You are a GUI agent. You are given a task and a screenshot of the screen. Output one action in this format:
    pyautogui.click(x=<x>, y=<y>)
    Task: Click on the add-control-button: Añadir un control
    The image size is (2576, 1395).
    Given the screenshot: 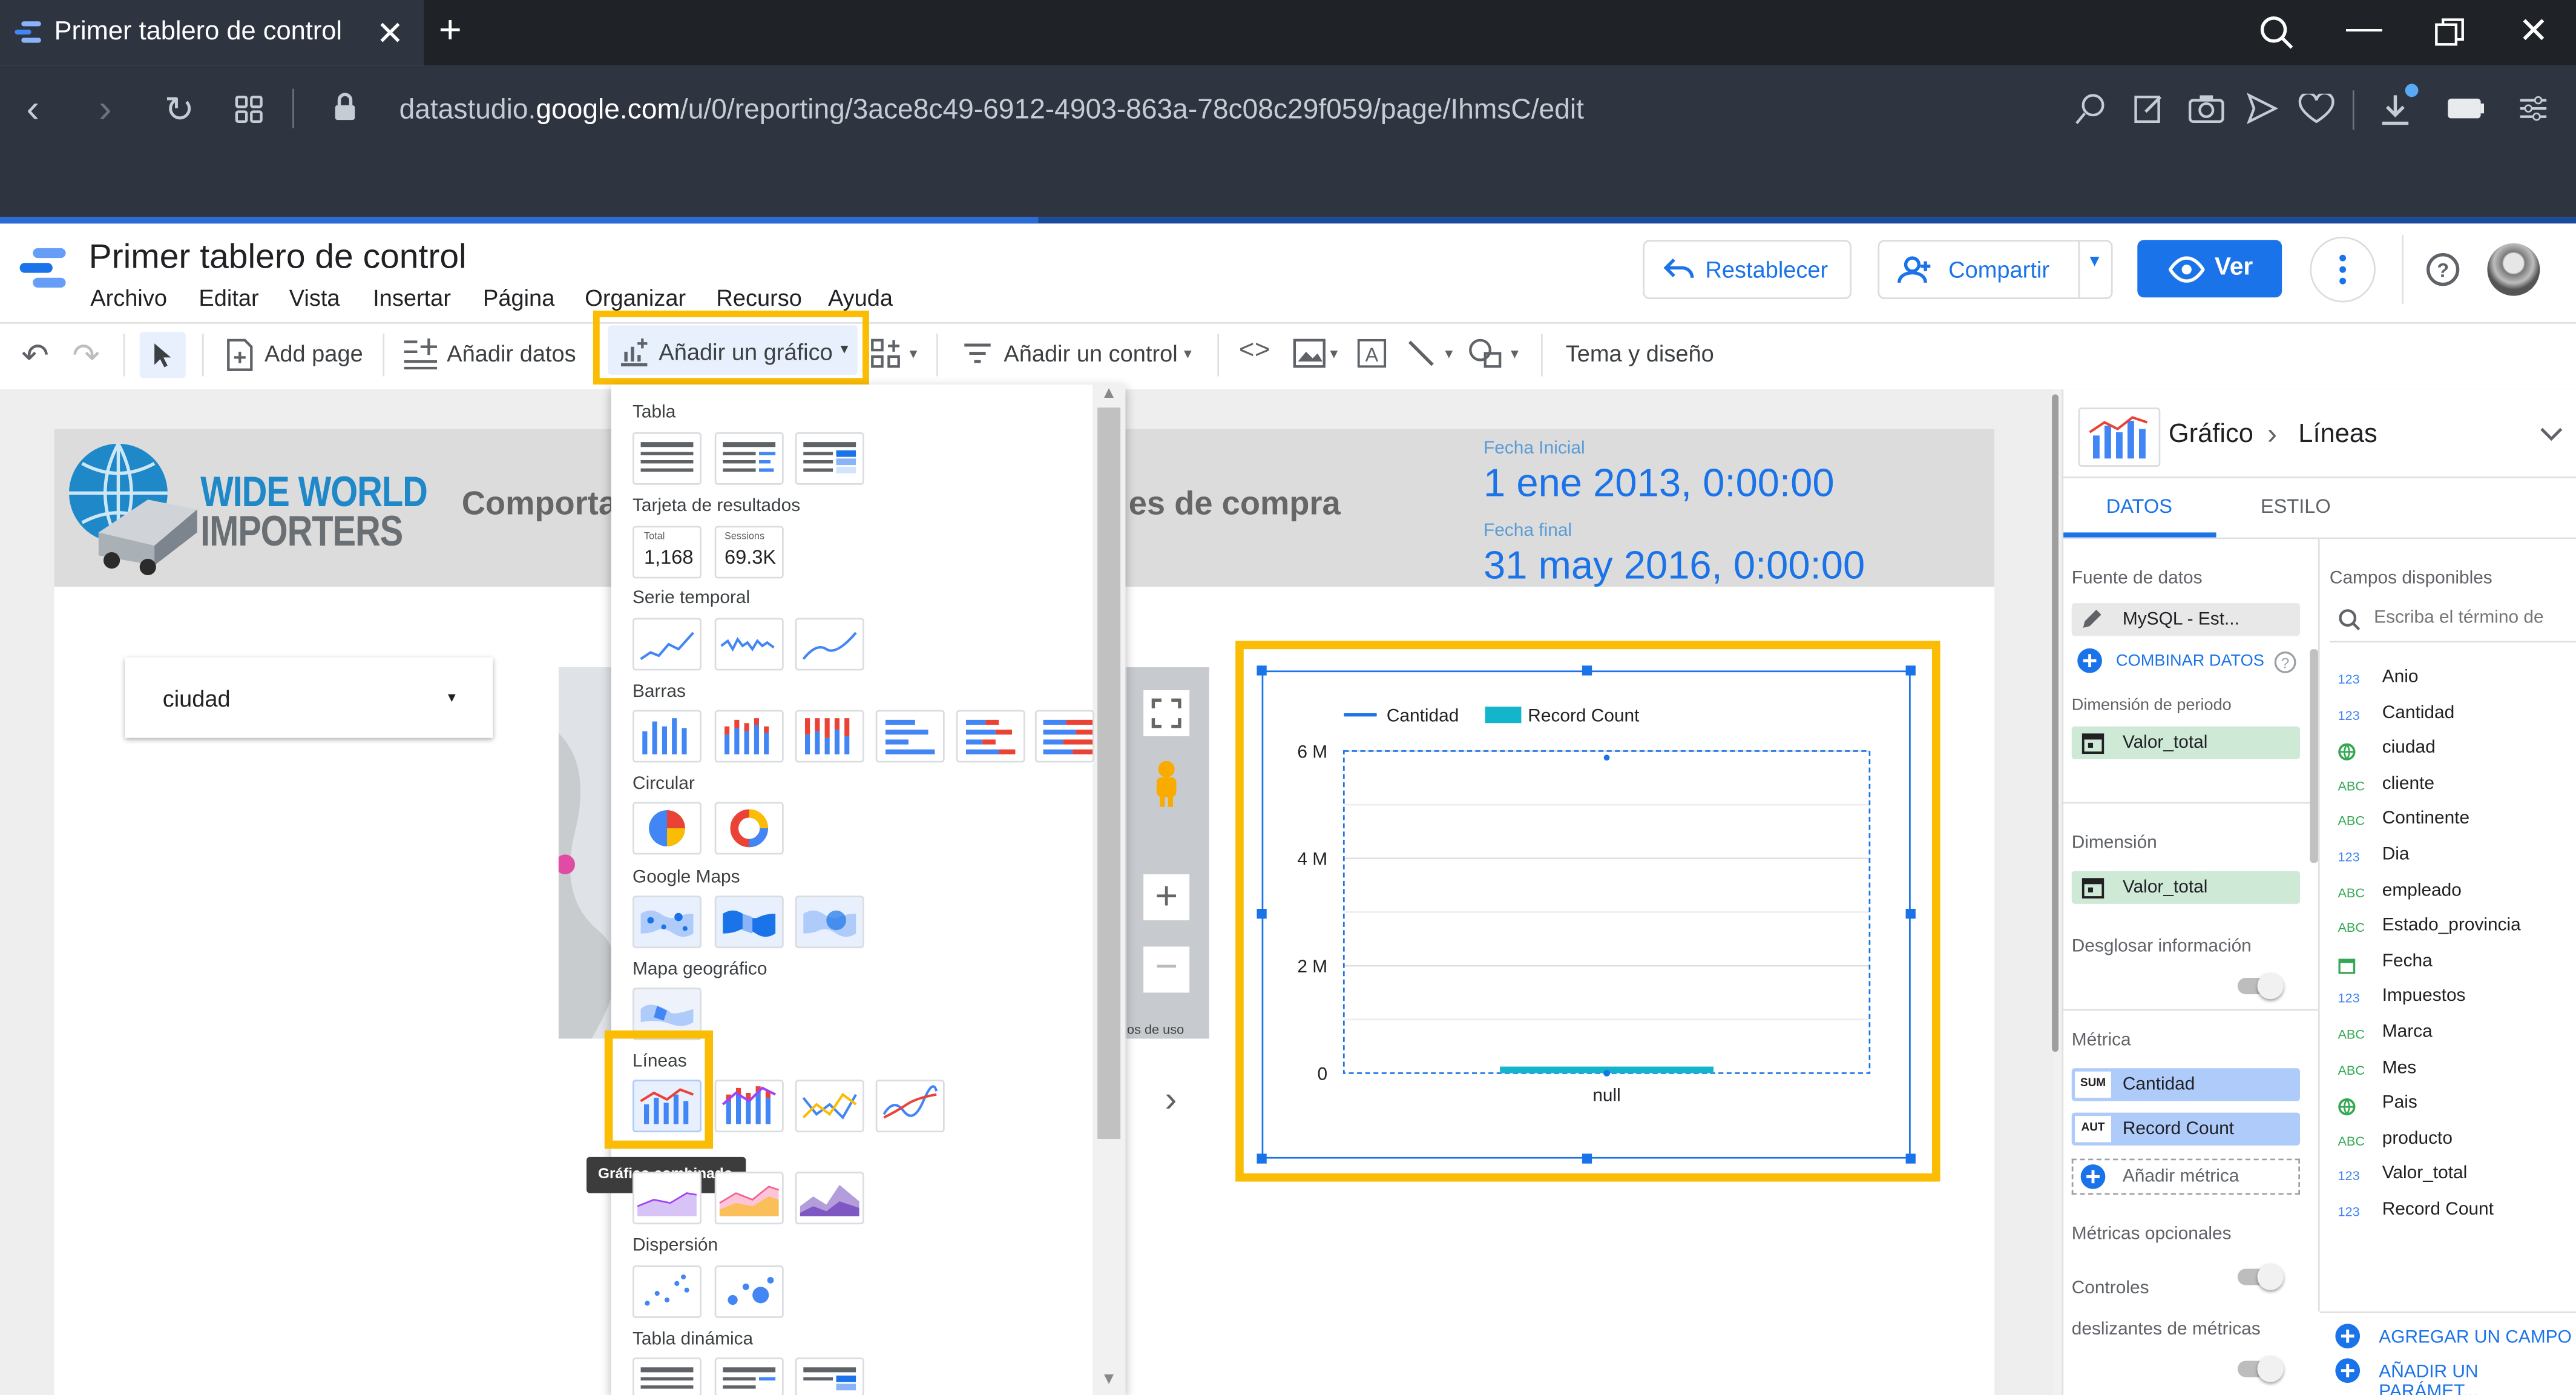 What is the action you would take?
    pyautogui.click(x=1090, y=353)
    